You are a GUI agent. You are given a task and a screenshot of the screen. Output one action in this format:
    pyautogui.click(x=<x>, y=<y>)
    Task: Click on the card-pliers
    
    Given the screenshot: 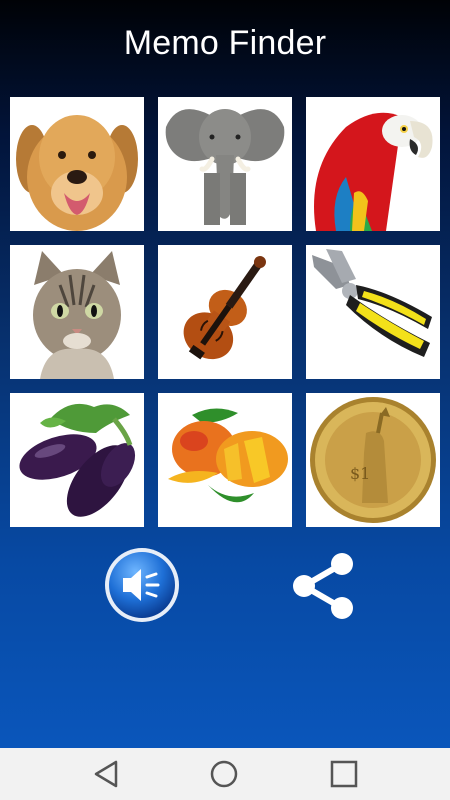 What is the action you would take?
    pyautogui.click(x=373, y=312)
    